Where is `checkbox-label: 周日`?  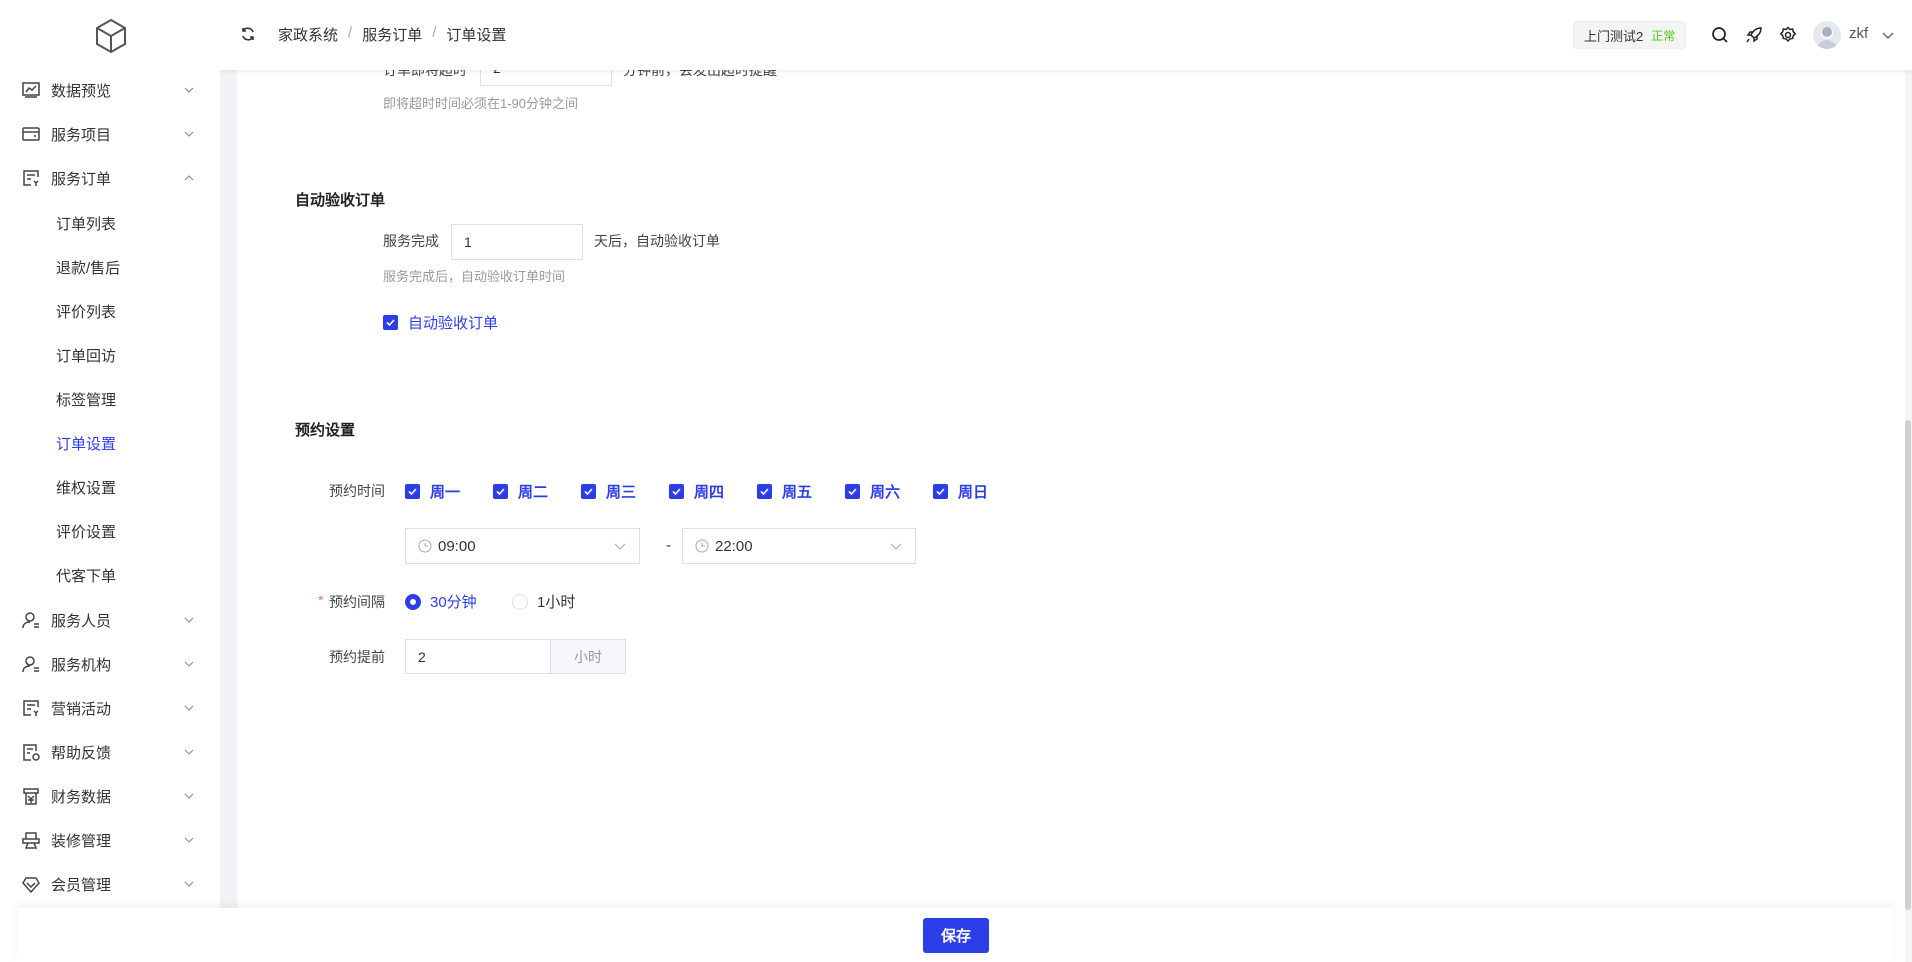
checkbox-label: 周日 is located at coordinates (973, 492).